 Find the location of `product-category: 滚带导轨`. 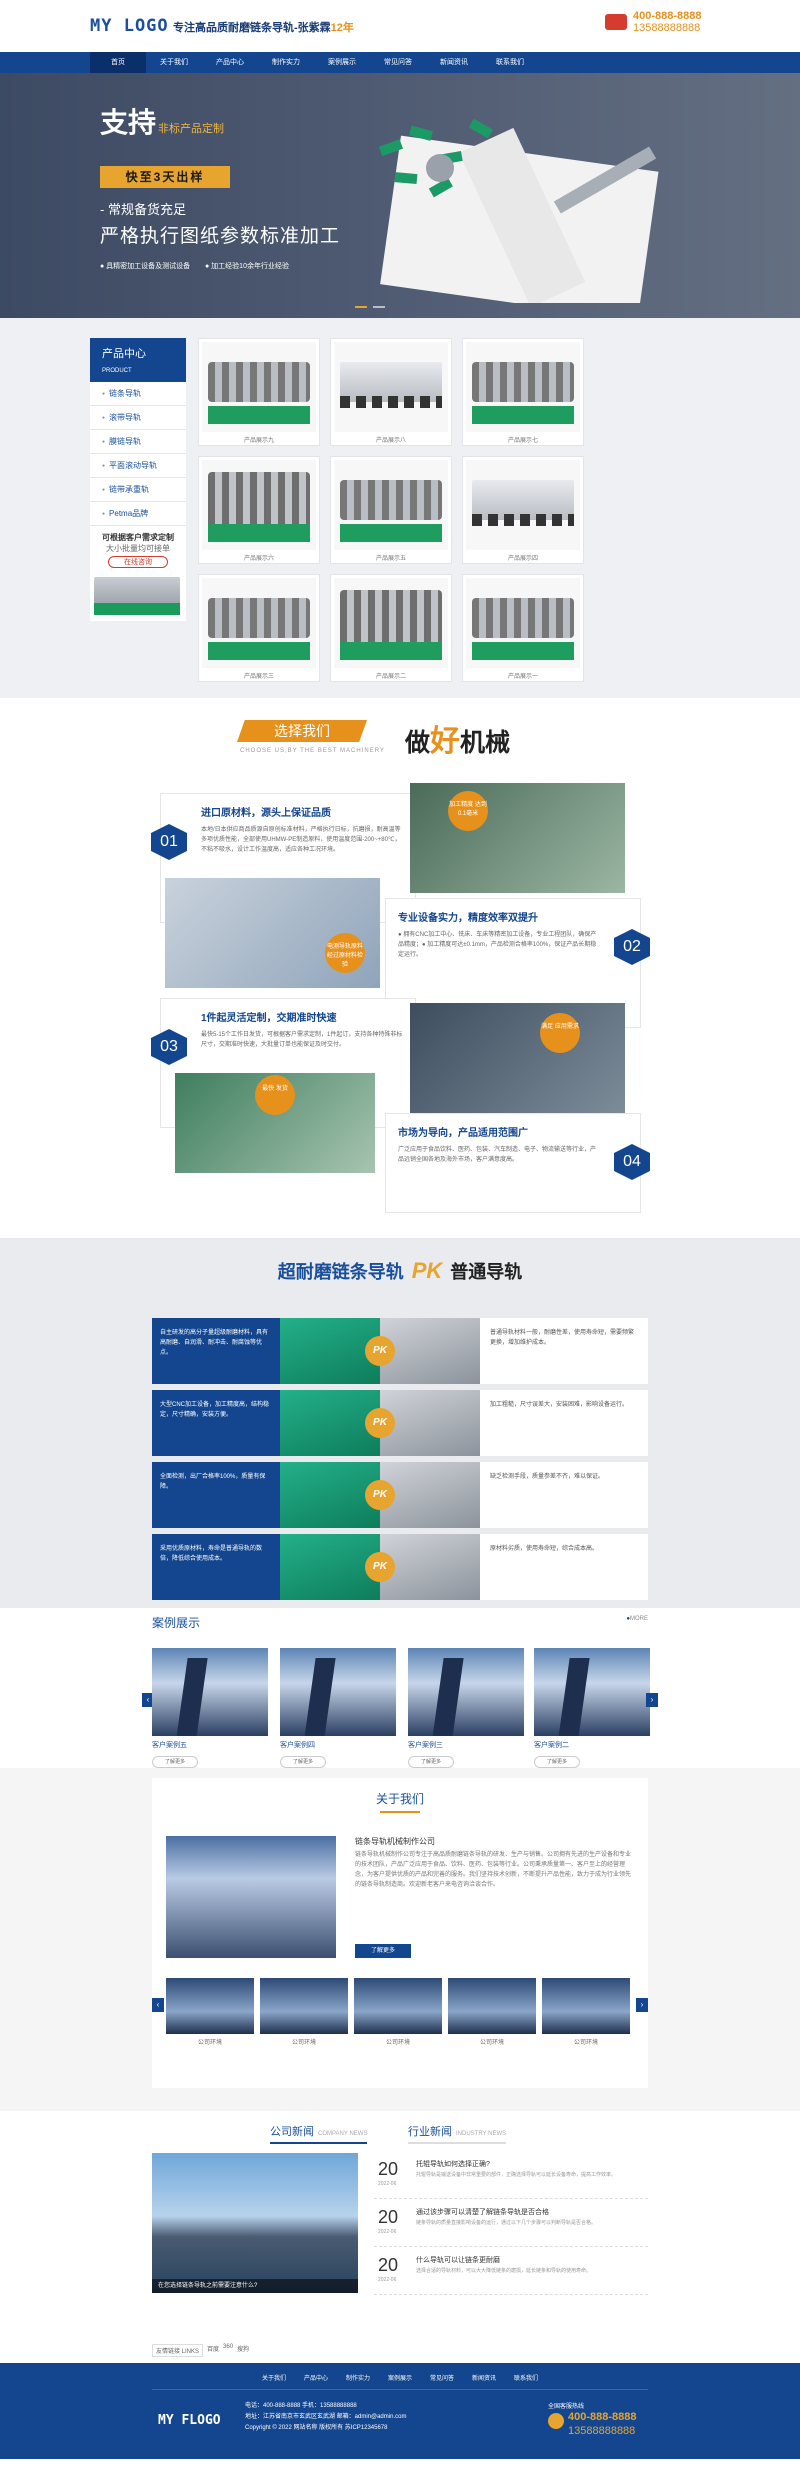

product-category: 滚带导轨 is located at coordinates (138, 418).